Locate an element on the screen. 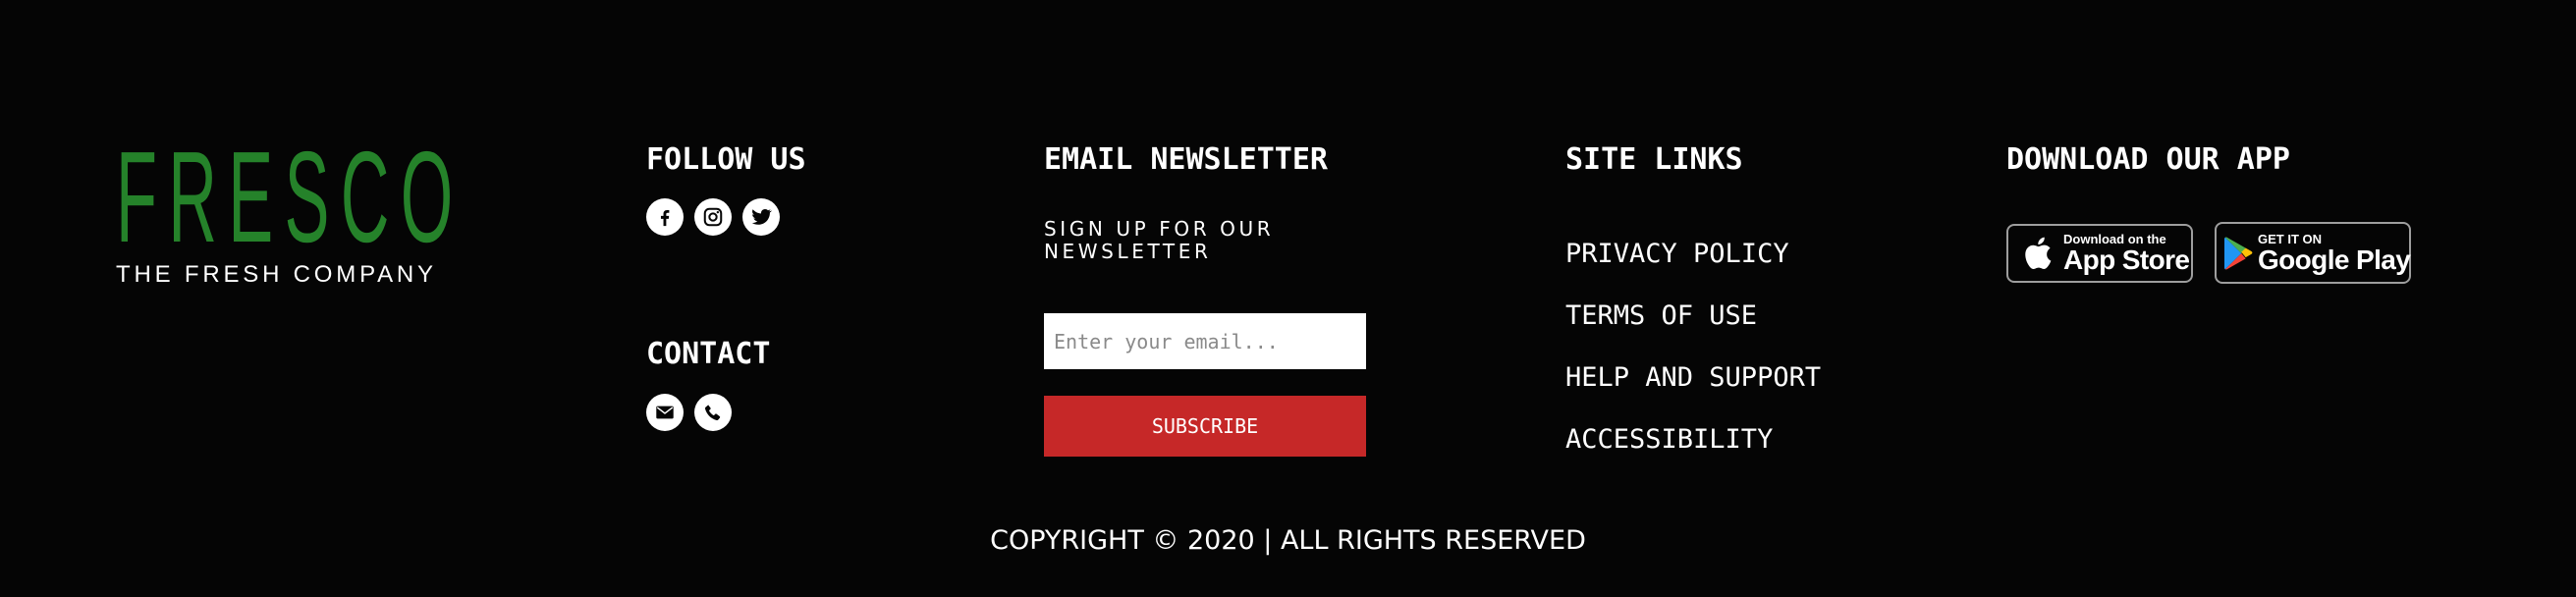  google-play-icon is located at coordinates (2239, 254).